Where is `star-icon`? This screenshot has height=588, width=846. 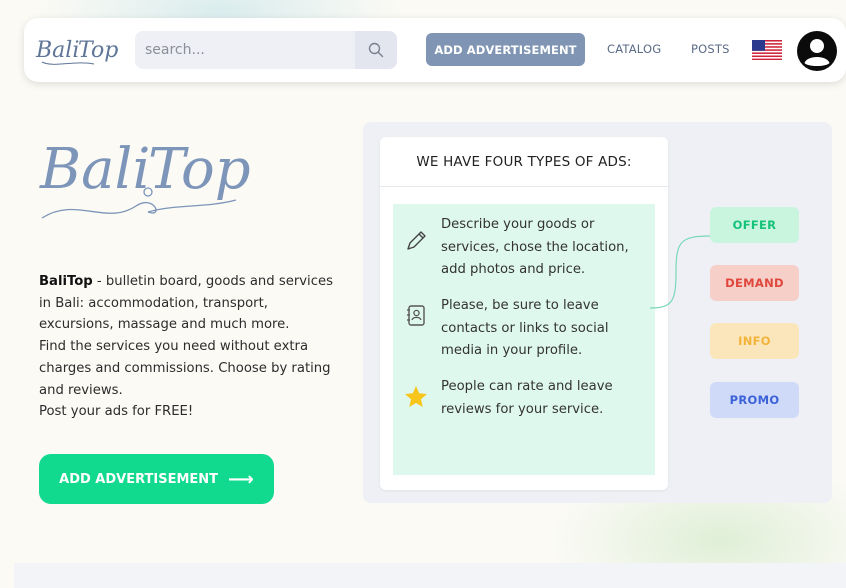 star-icon is located at coordinates (416, 397).